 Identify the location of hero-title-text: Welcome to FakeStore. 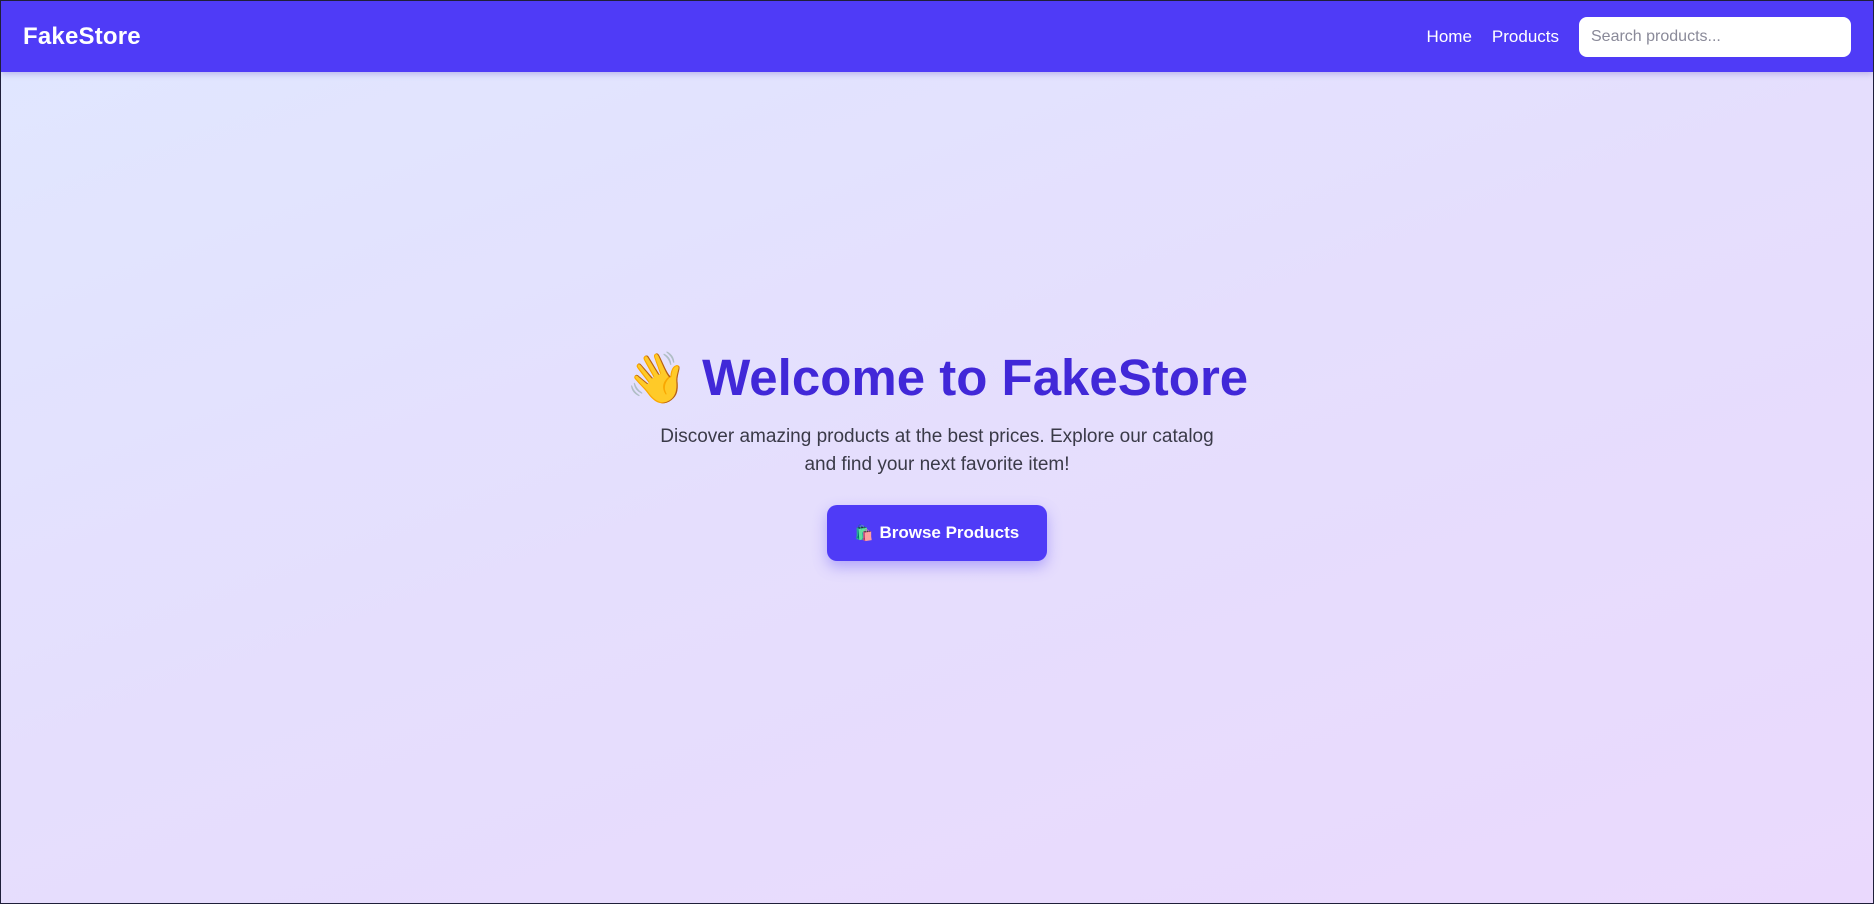
(975, 377).